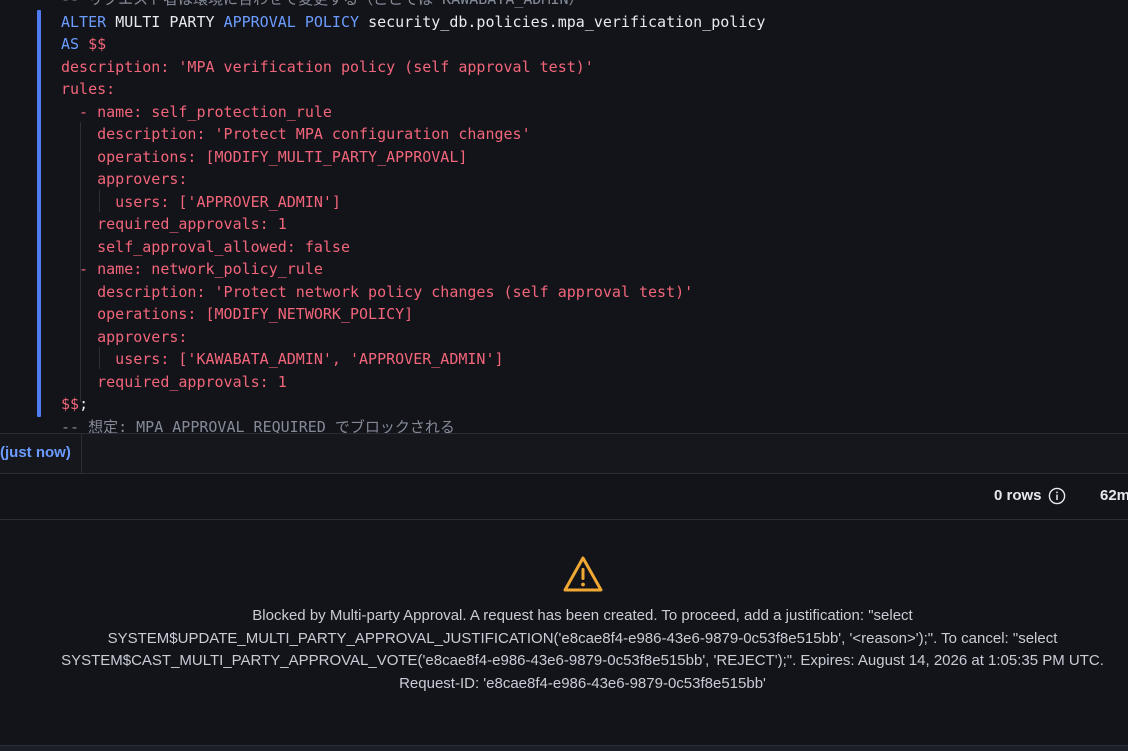  What do you see at coordinates (564, 748) in the screenshot?
I see `panel-bottom-edge` at bounding box center [564, 748].